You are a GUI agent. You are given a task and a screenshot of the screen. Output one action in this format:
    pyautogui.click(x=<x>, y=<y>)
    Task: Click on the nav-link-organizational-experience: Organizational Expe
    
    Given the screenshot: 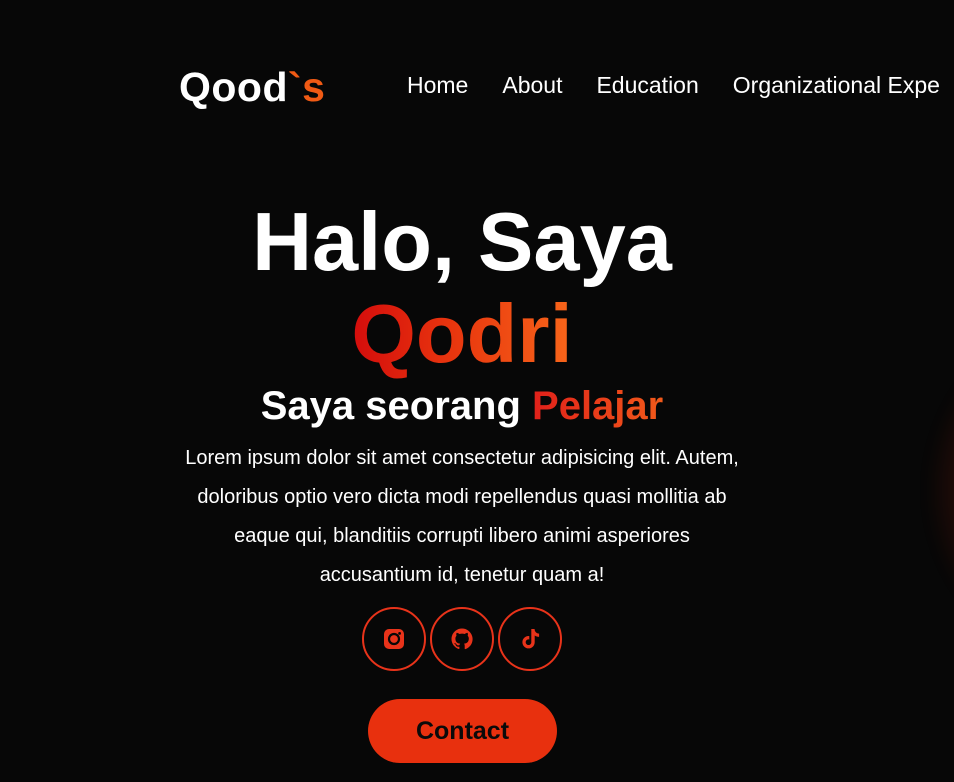 What is the action you would take?
    pyautogui.click(x=836, y=85)
    